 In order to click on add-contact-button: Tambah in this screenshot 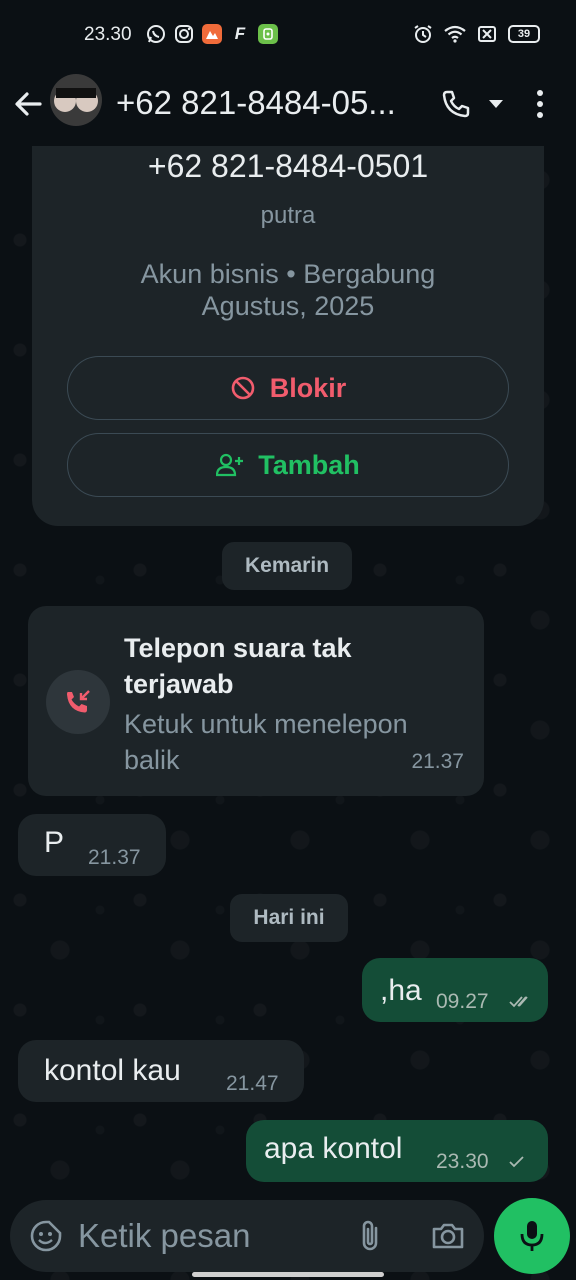, I will do `click(288, 465)`.